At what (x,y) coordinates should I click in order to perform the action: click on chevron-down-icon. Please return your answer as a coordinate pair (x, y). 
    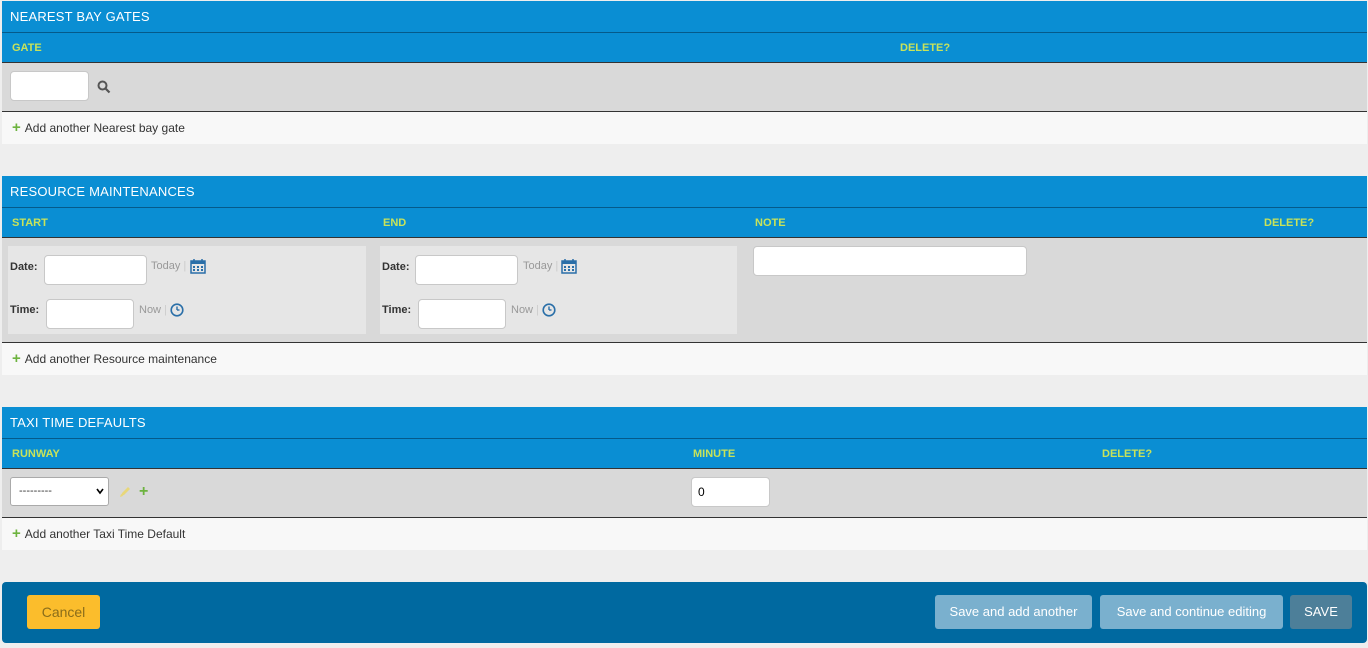
    Looking at the image, I should click on (100, 491).